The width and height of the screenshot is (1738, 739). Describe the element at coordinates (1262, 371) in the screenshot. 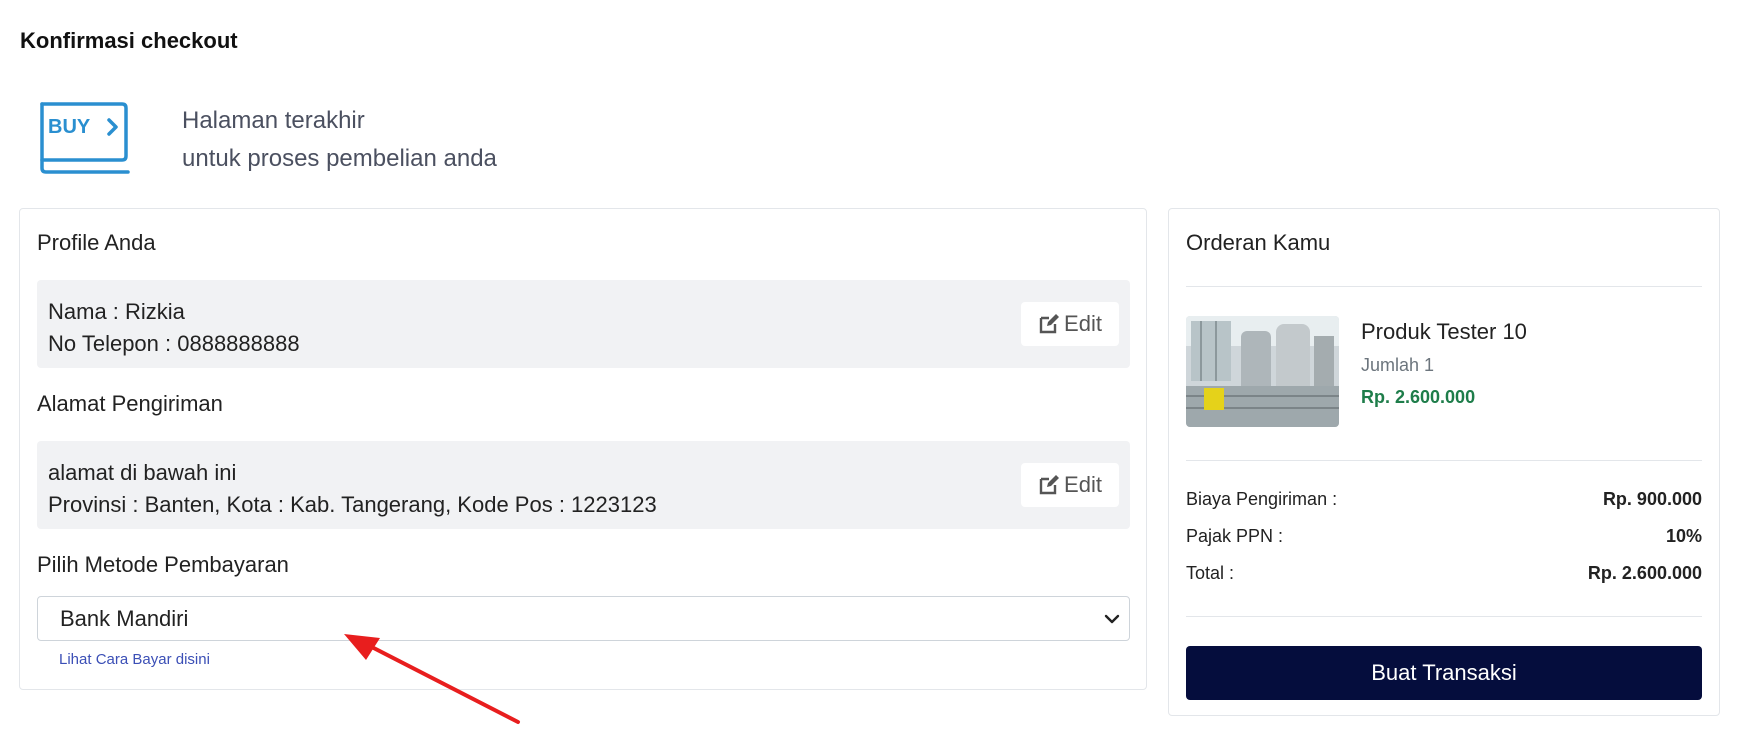

I see `product-image` at that location.